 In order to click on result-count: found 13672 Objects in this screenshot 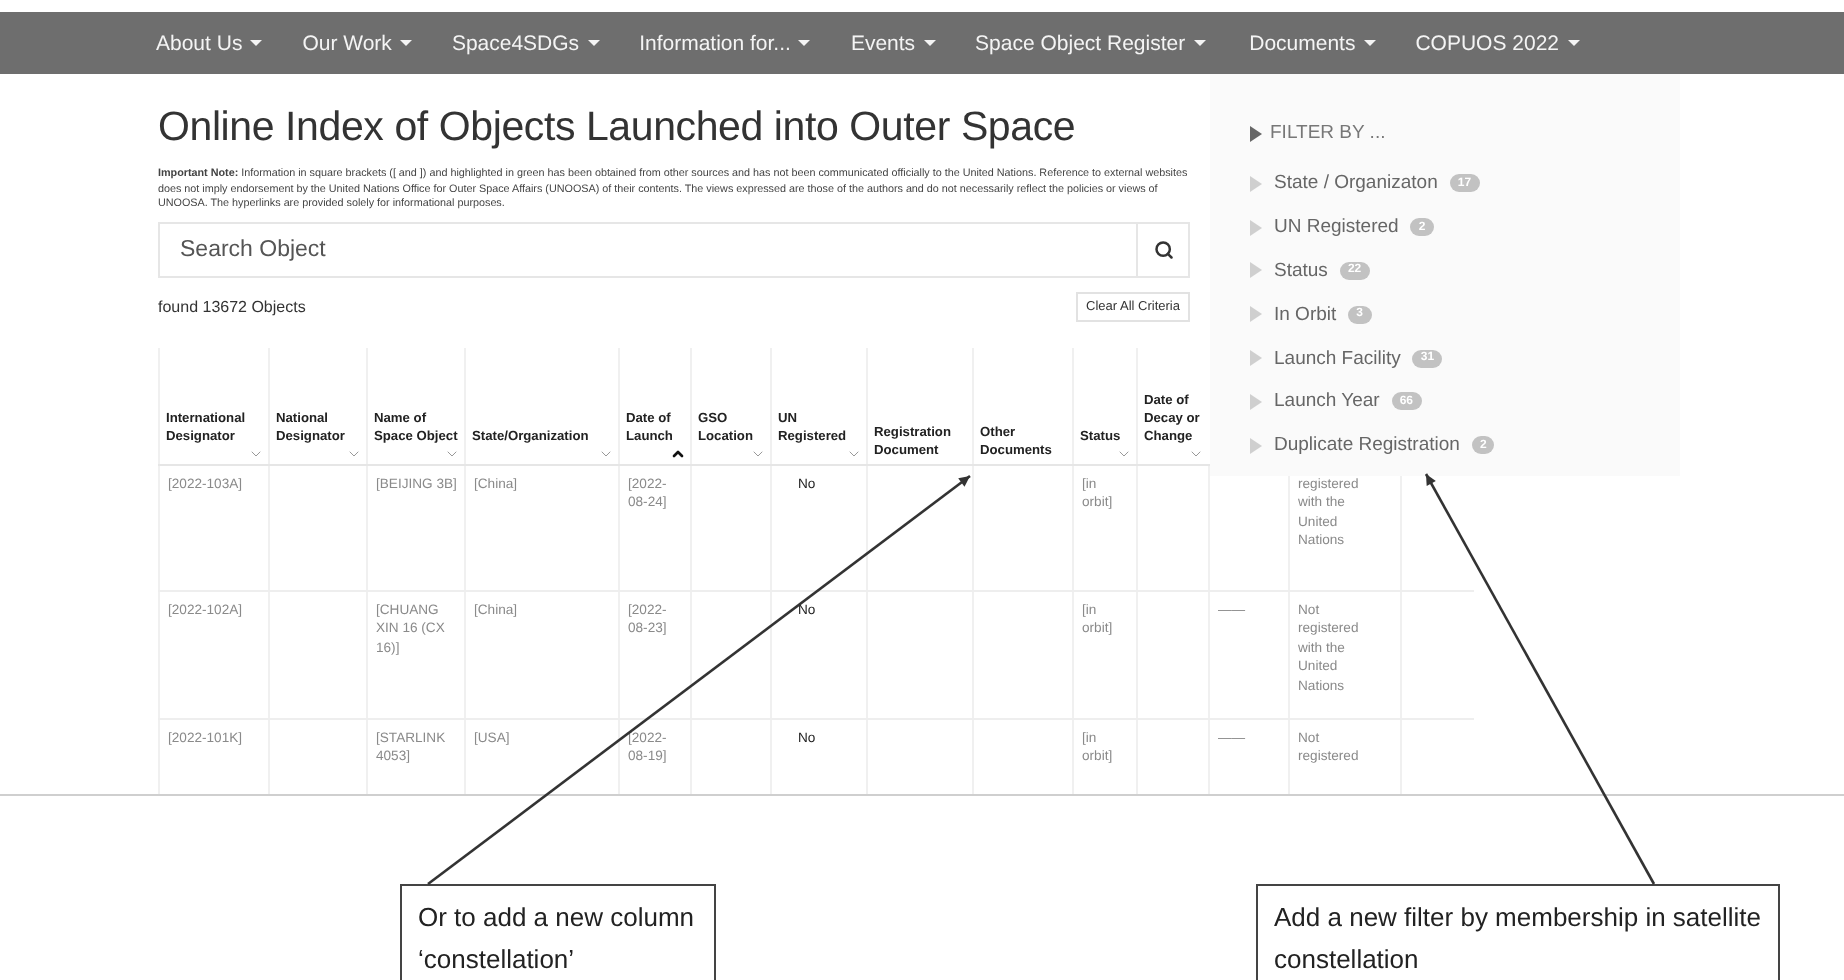, I will do `click(232, 306)`.